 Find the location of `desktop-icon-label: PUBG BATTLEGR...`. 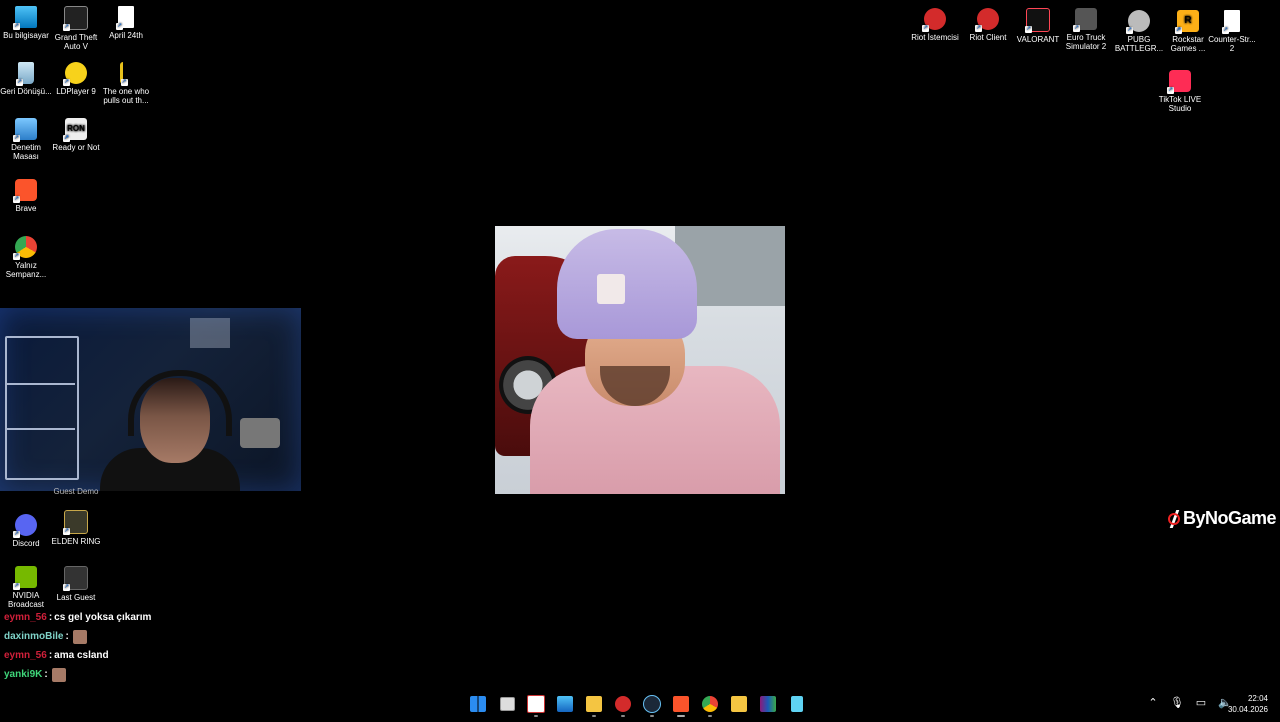

desktop-icon-label: PUBG BATTLEGR... is located at coordinates (1139, 44).